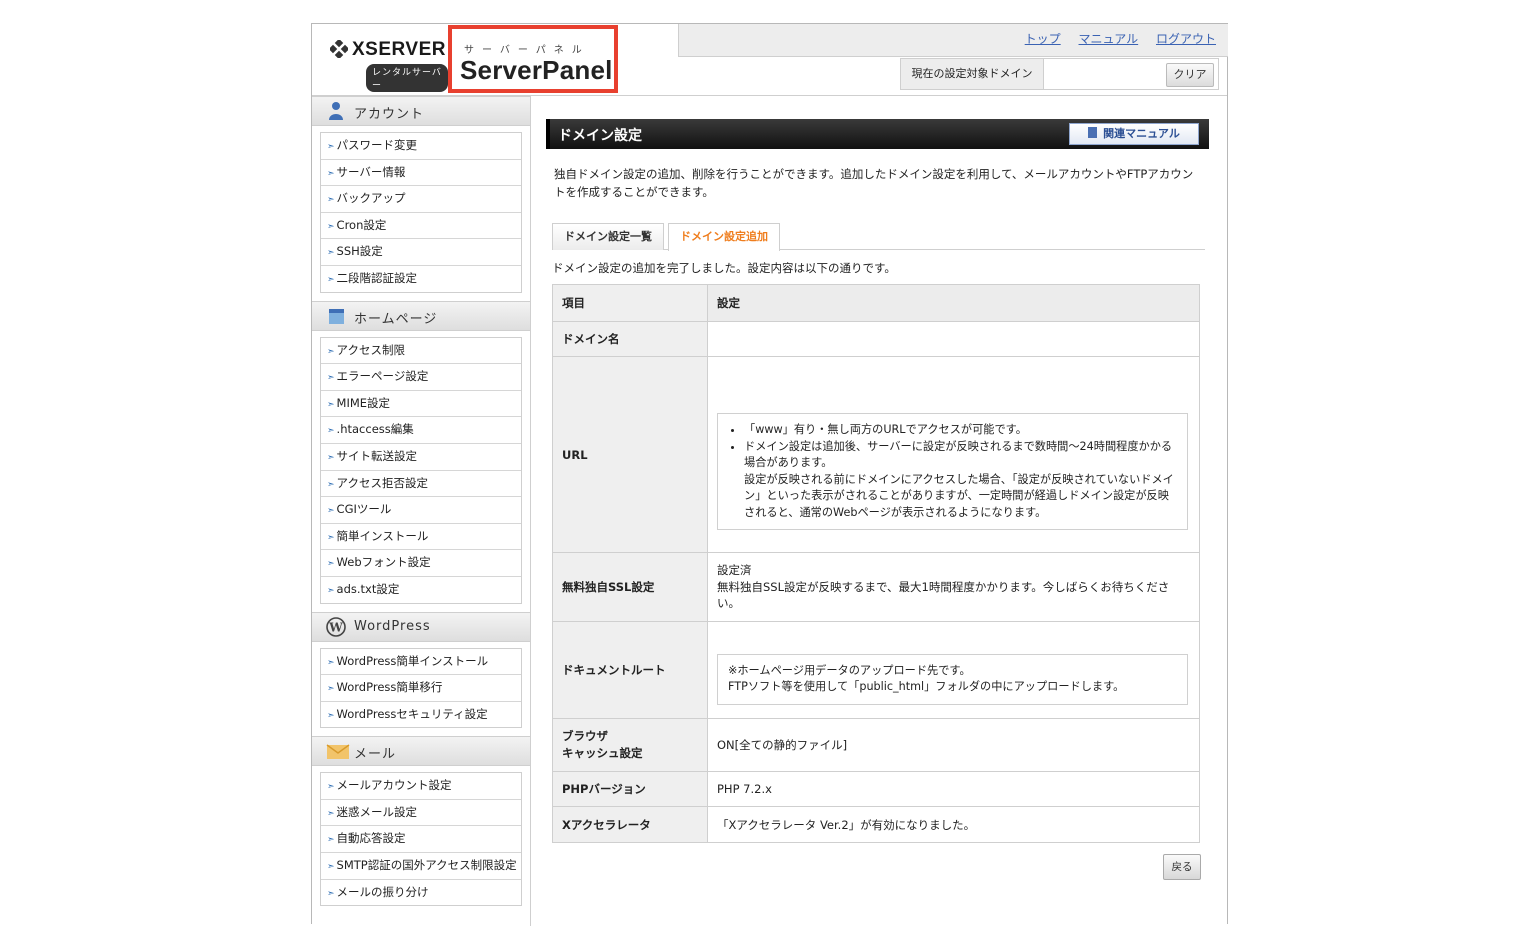 This screenshot has height=926, width=1536. Describe the element at coordinates (421, 226) in the screenshot. I see `sidebar-item-cron: ➣ Cron設定` at that location.